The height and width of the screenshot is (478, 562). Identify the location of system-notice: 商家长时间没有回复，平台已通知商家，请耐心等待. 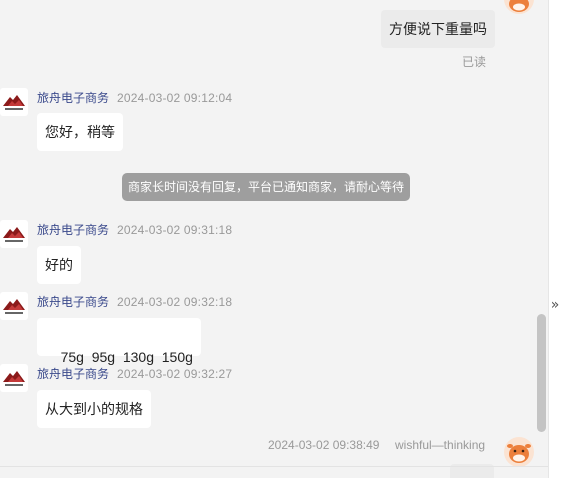
(266, 187).